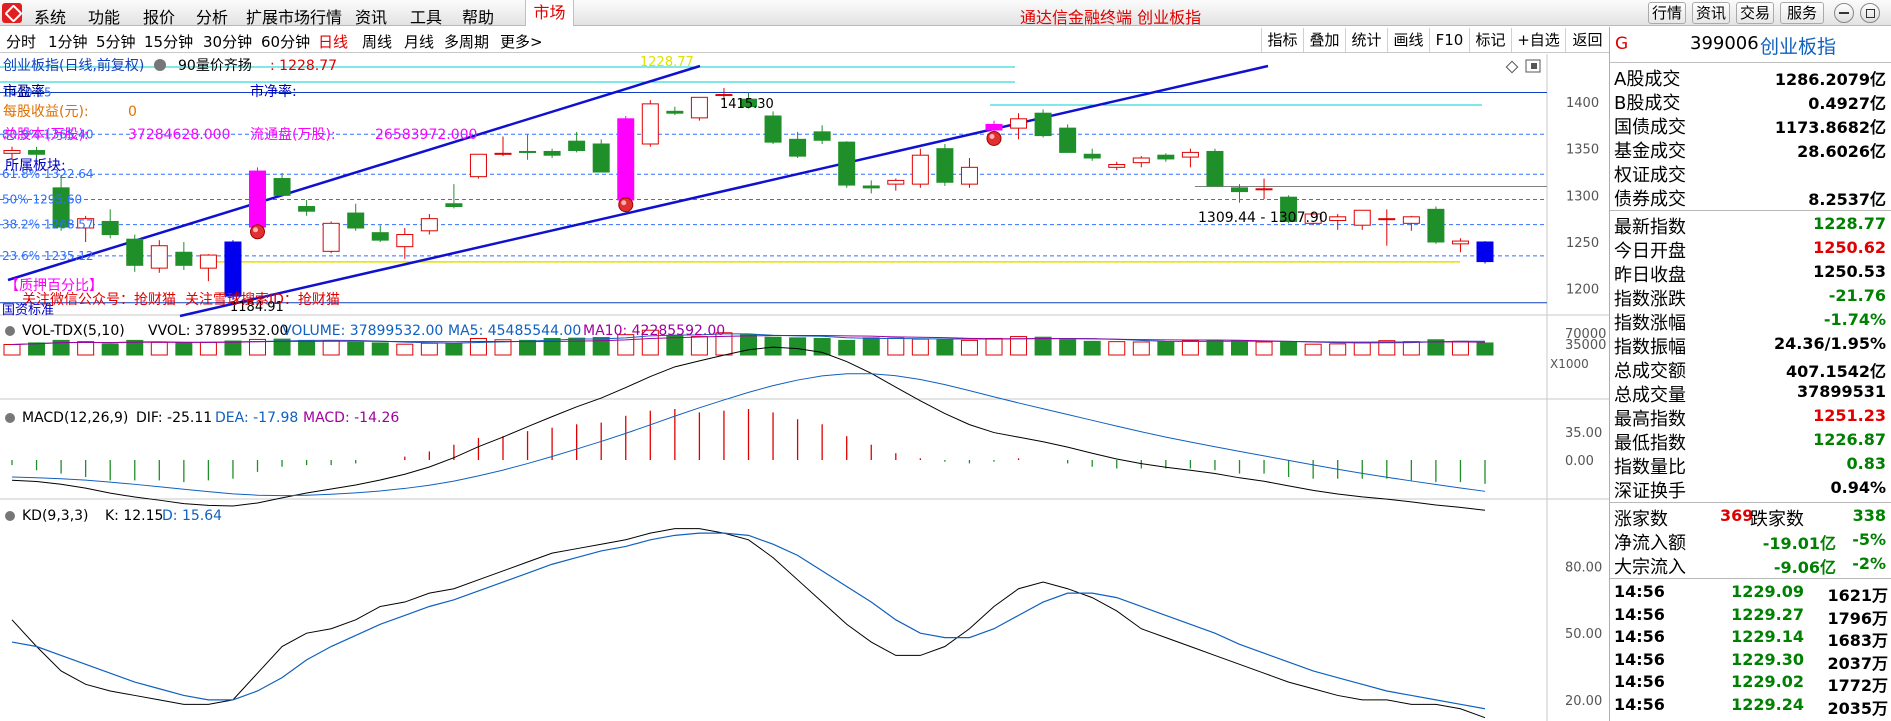 The width and height of the screenshot is (1891, 721). I want to click on index-stat-row: 指数量比 0.83, so click(1750, 465).